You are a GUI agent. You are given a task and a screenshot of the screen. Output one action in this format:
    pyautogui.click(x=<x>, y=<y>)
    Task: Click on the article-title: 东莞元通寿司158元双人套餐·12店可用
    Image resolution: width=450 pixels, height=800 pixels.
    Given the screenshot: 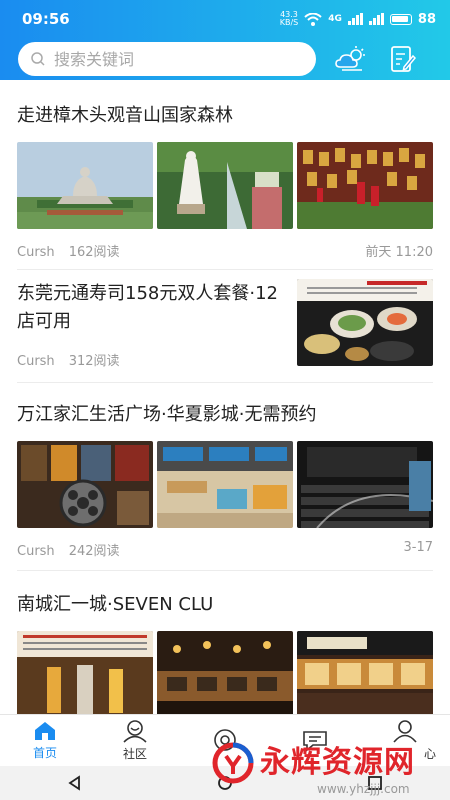 What is the action you would take?
    pyautogui.click(x=147, y=307)
    